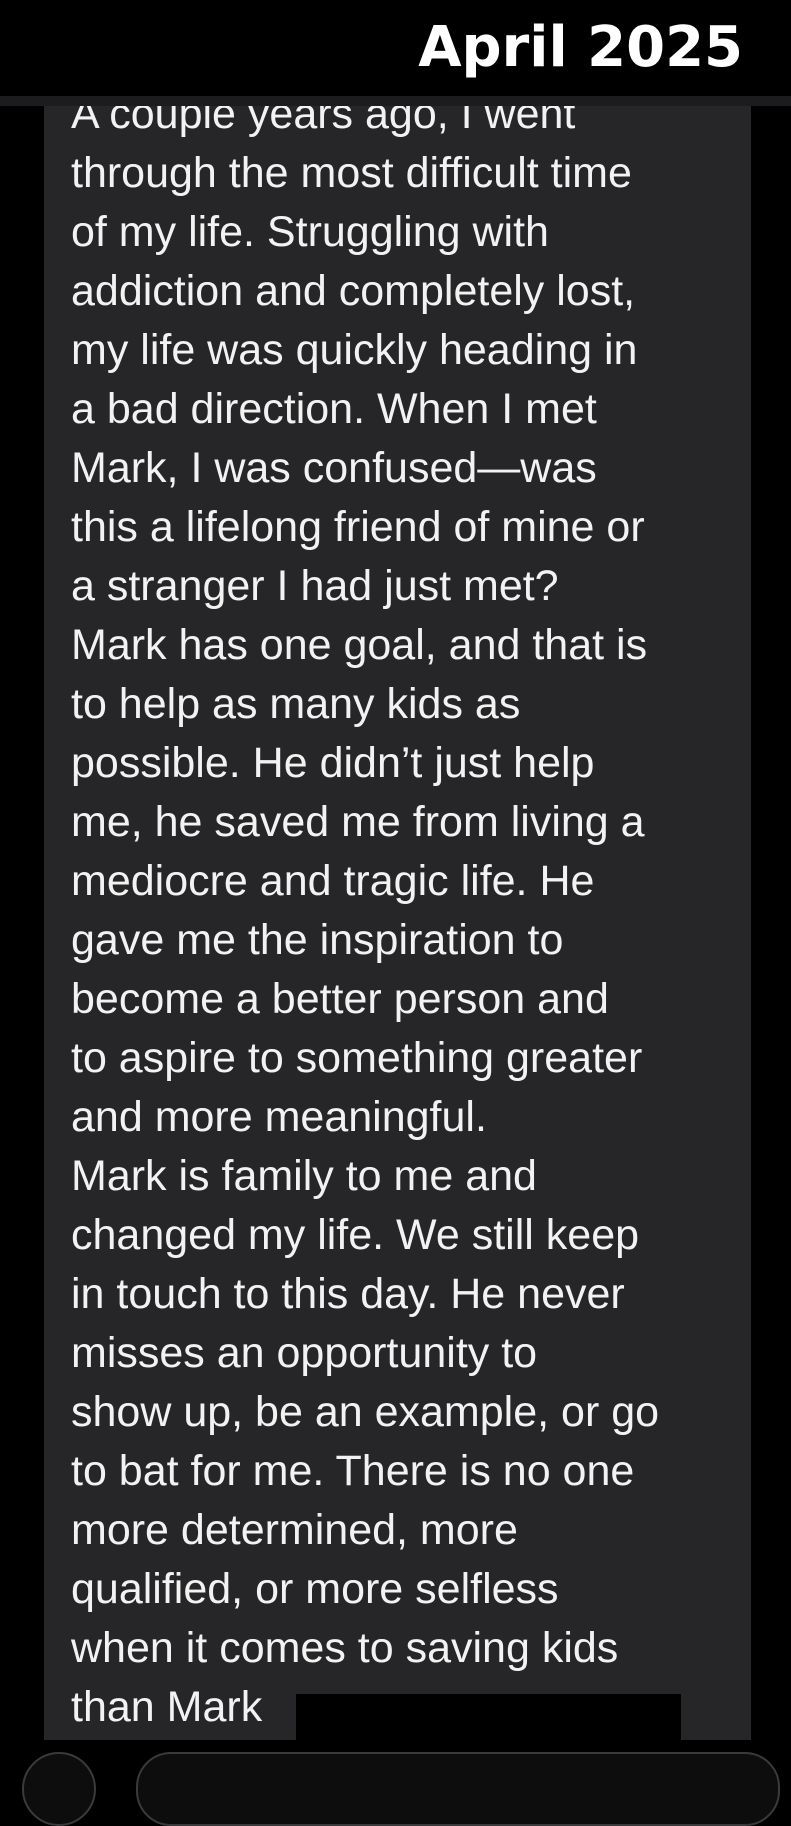  Describe the element at coordinates (580, 47) in the screenshot. I see `date-header-title: April 2025` at that location.